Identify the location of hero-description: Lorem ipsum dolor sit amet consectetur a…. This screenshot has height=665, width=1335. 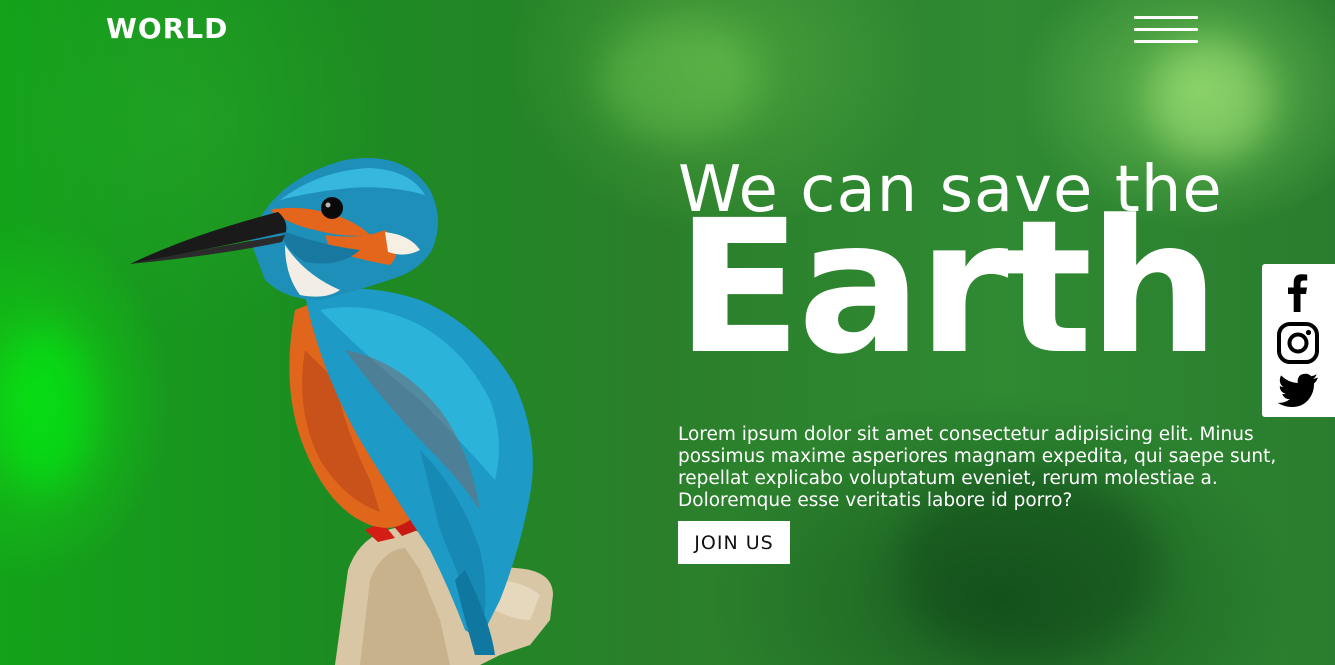
(977, 467).